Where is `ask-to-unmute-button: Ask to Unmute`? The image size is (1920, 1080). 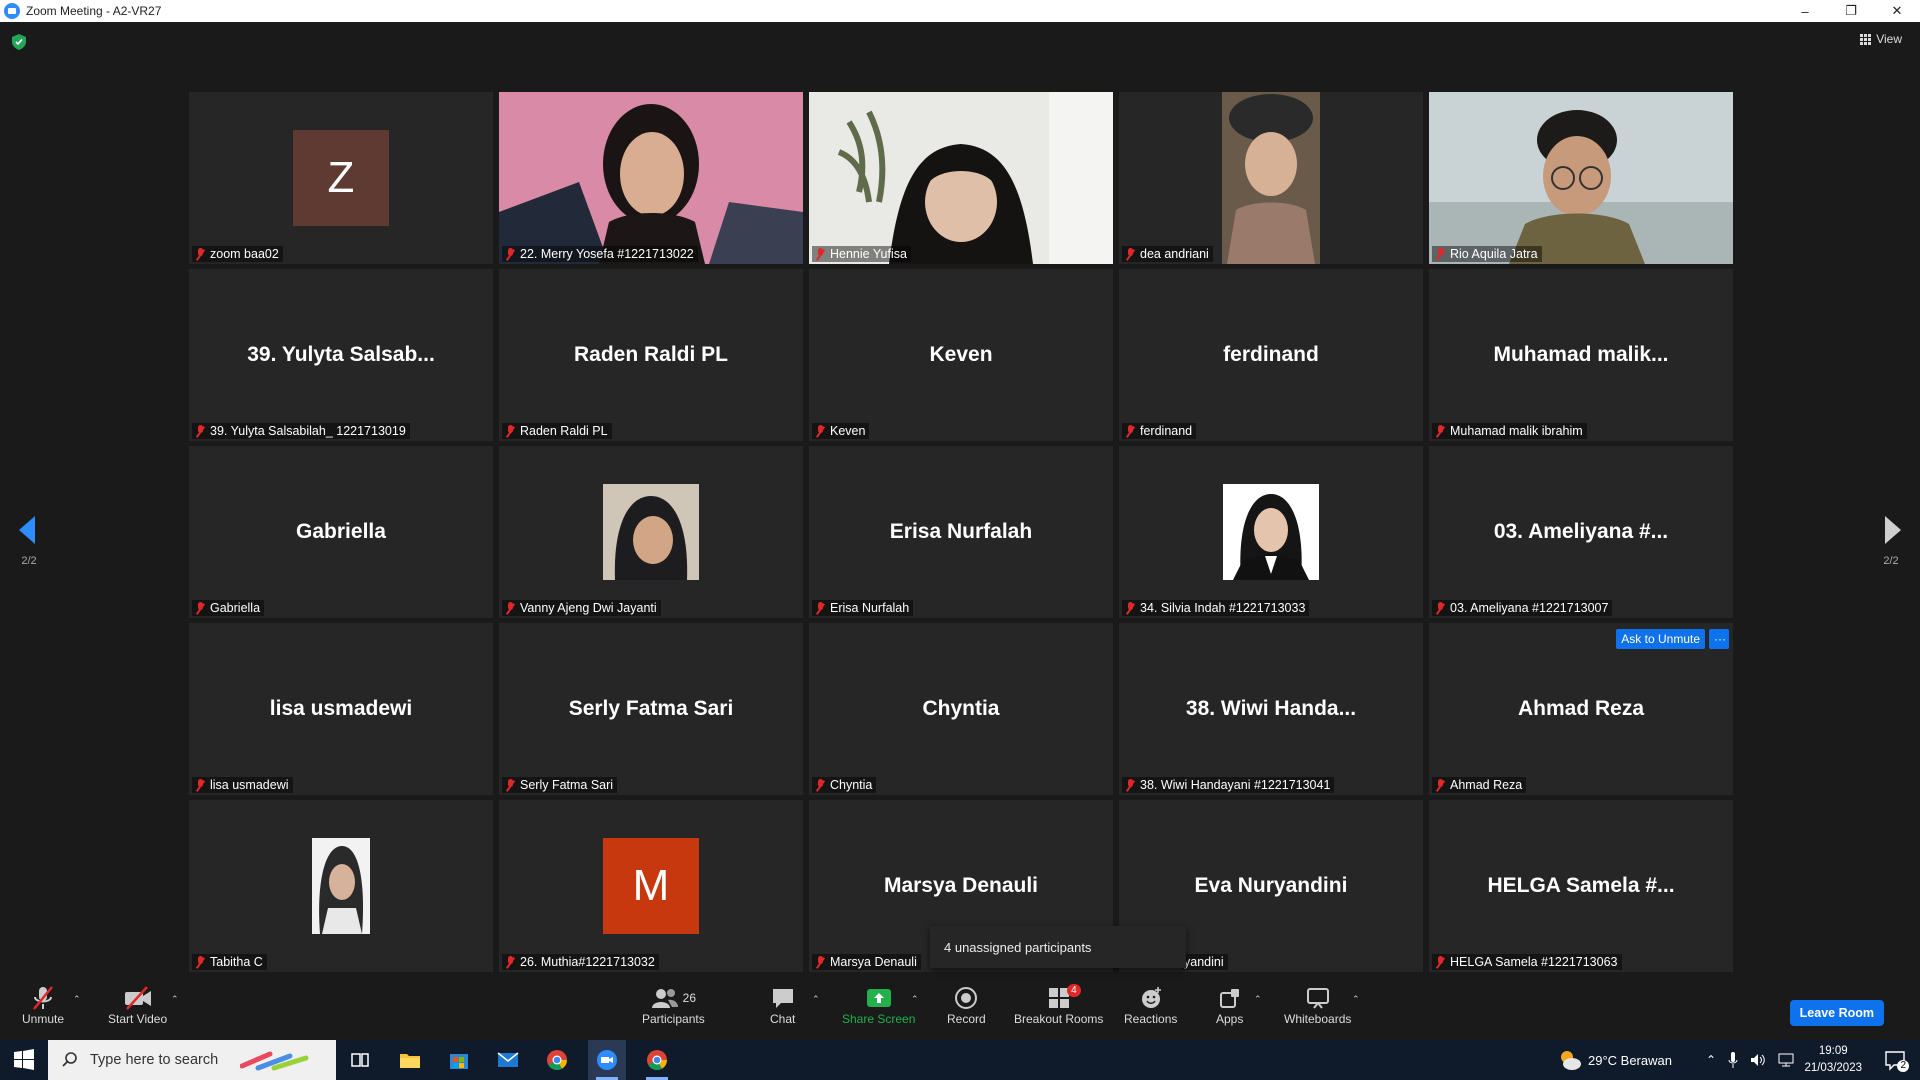
ask-to-unmute-button: Ask to Unmute is located at coordinates (1660, 639).